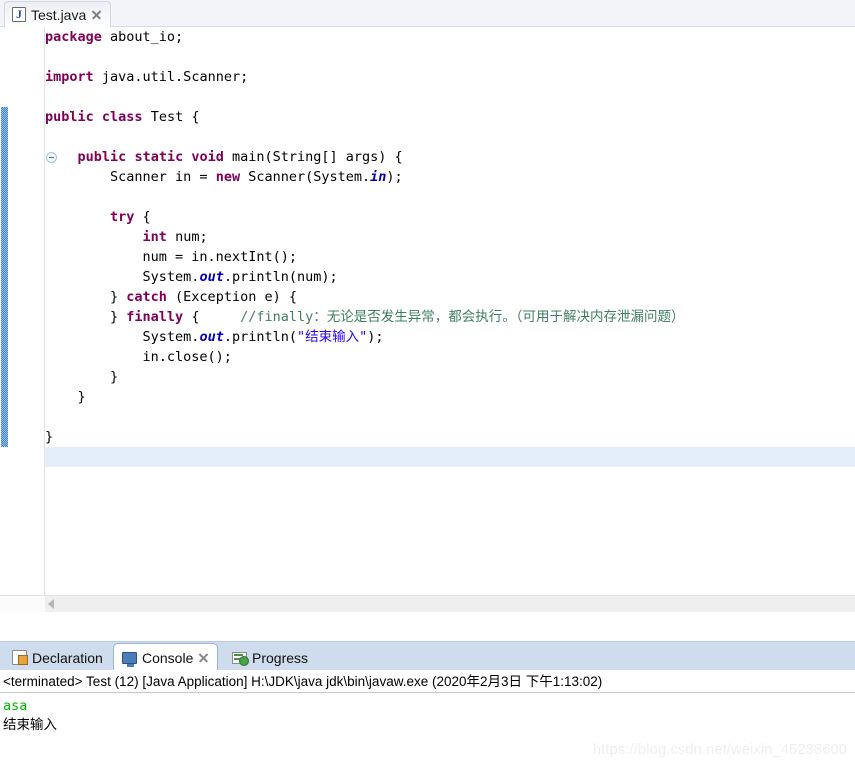 This screenshot has width=855, height=777. Describe the element at coordinates (447, 277) in the screenshot. I see `code-line: 13 System.out.println(num);` at that location.